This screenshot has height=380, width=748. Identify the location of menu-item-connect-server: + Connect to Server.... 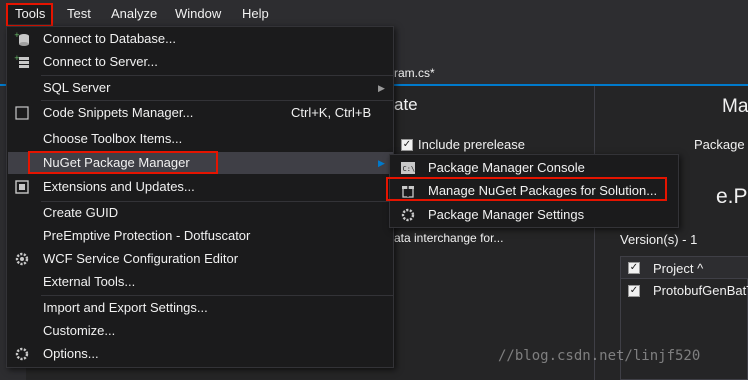
(200, 62).